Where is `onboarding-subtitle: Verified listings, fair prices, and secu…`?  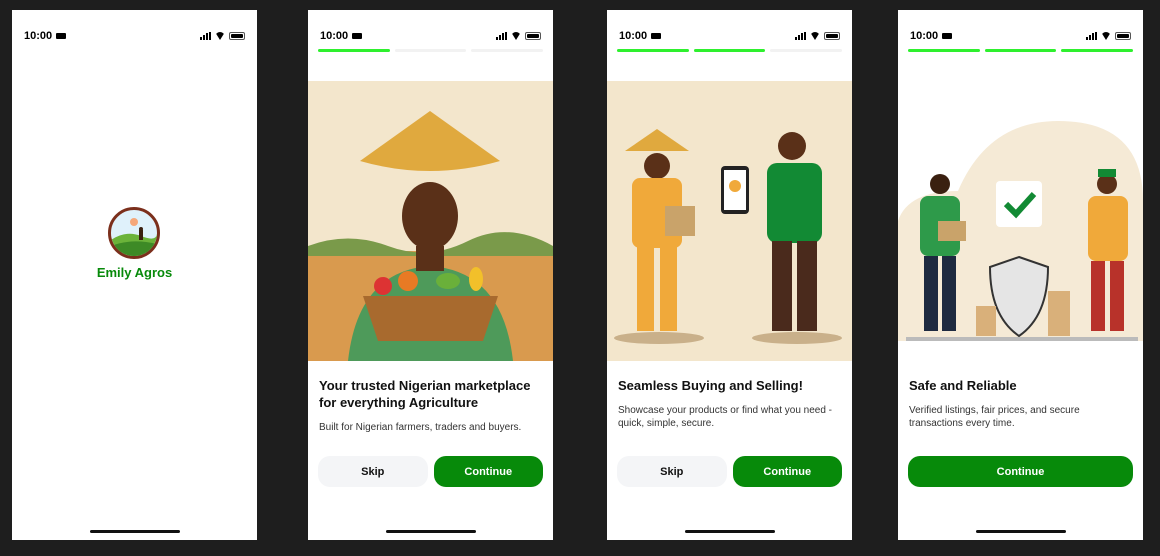
onboarding-subtitle: Verified listings, fair prices, and secu… is located at coordinates (994, 417).